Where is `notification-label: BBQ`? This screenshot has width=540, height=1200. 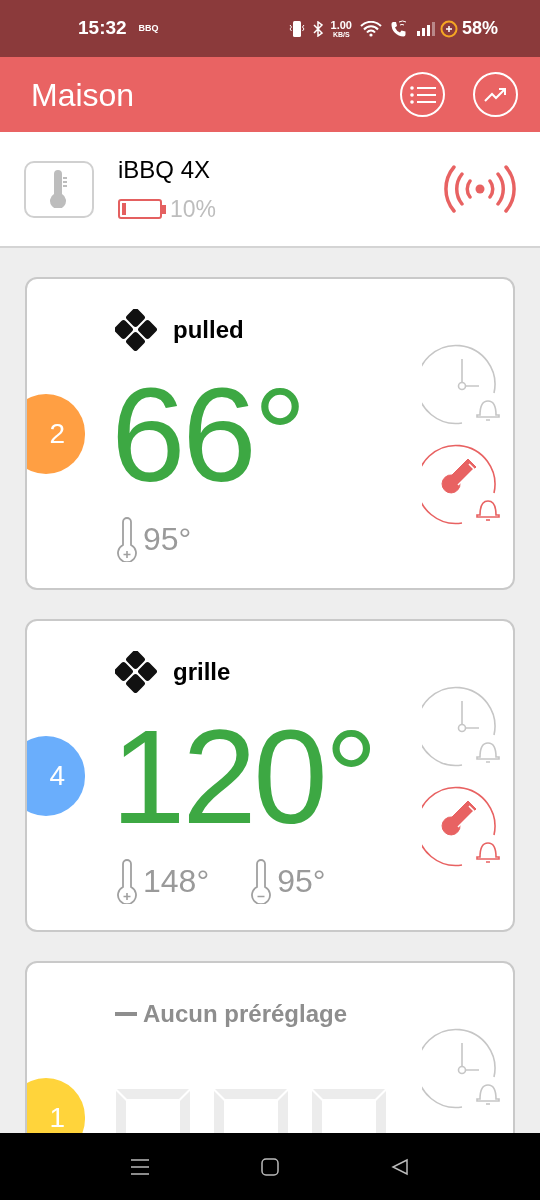
notification-label: BBQ is located at coordinates (148, 28).